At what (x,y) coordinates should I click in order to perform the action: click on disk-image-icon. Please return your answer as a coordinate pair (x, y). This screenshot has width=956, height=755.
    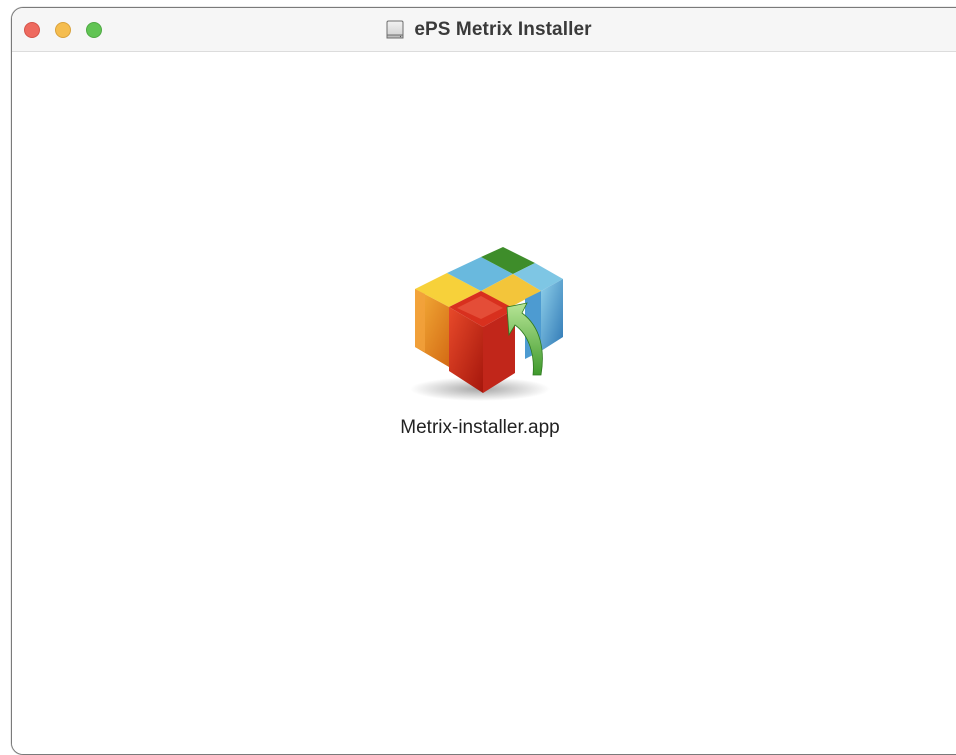
    Looking at the image, I should click on (395, 29).